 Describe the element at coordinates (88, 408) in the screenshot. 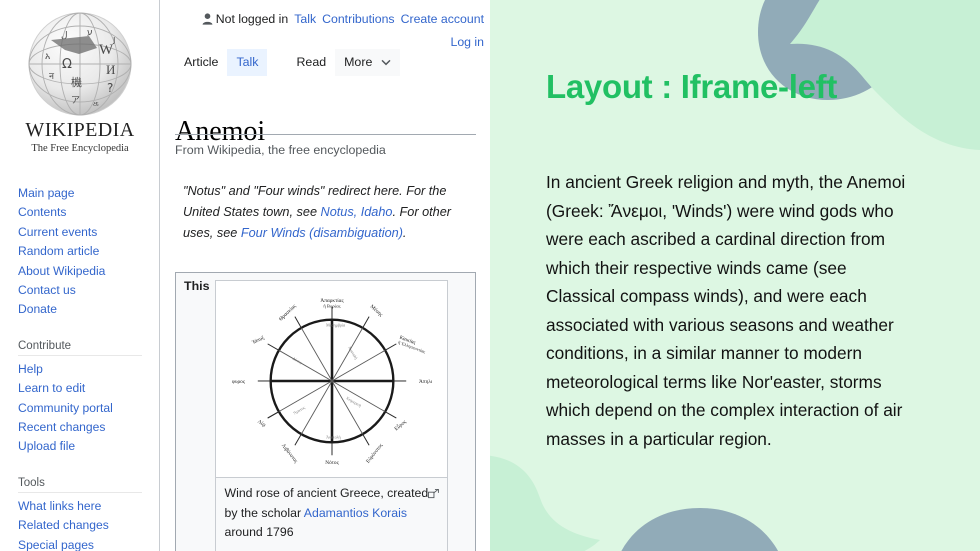

I see `sidebar-item-community-portal: Community portal` at that location.